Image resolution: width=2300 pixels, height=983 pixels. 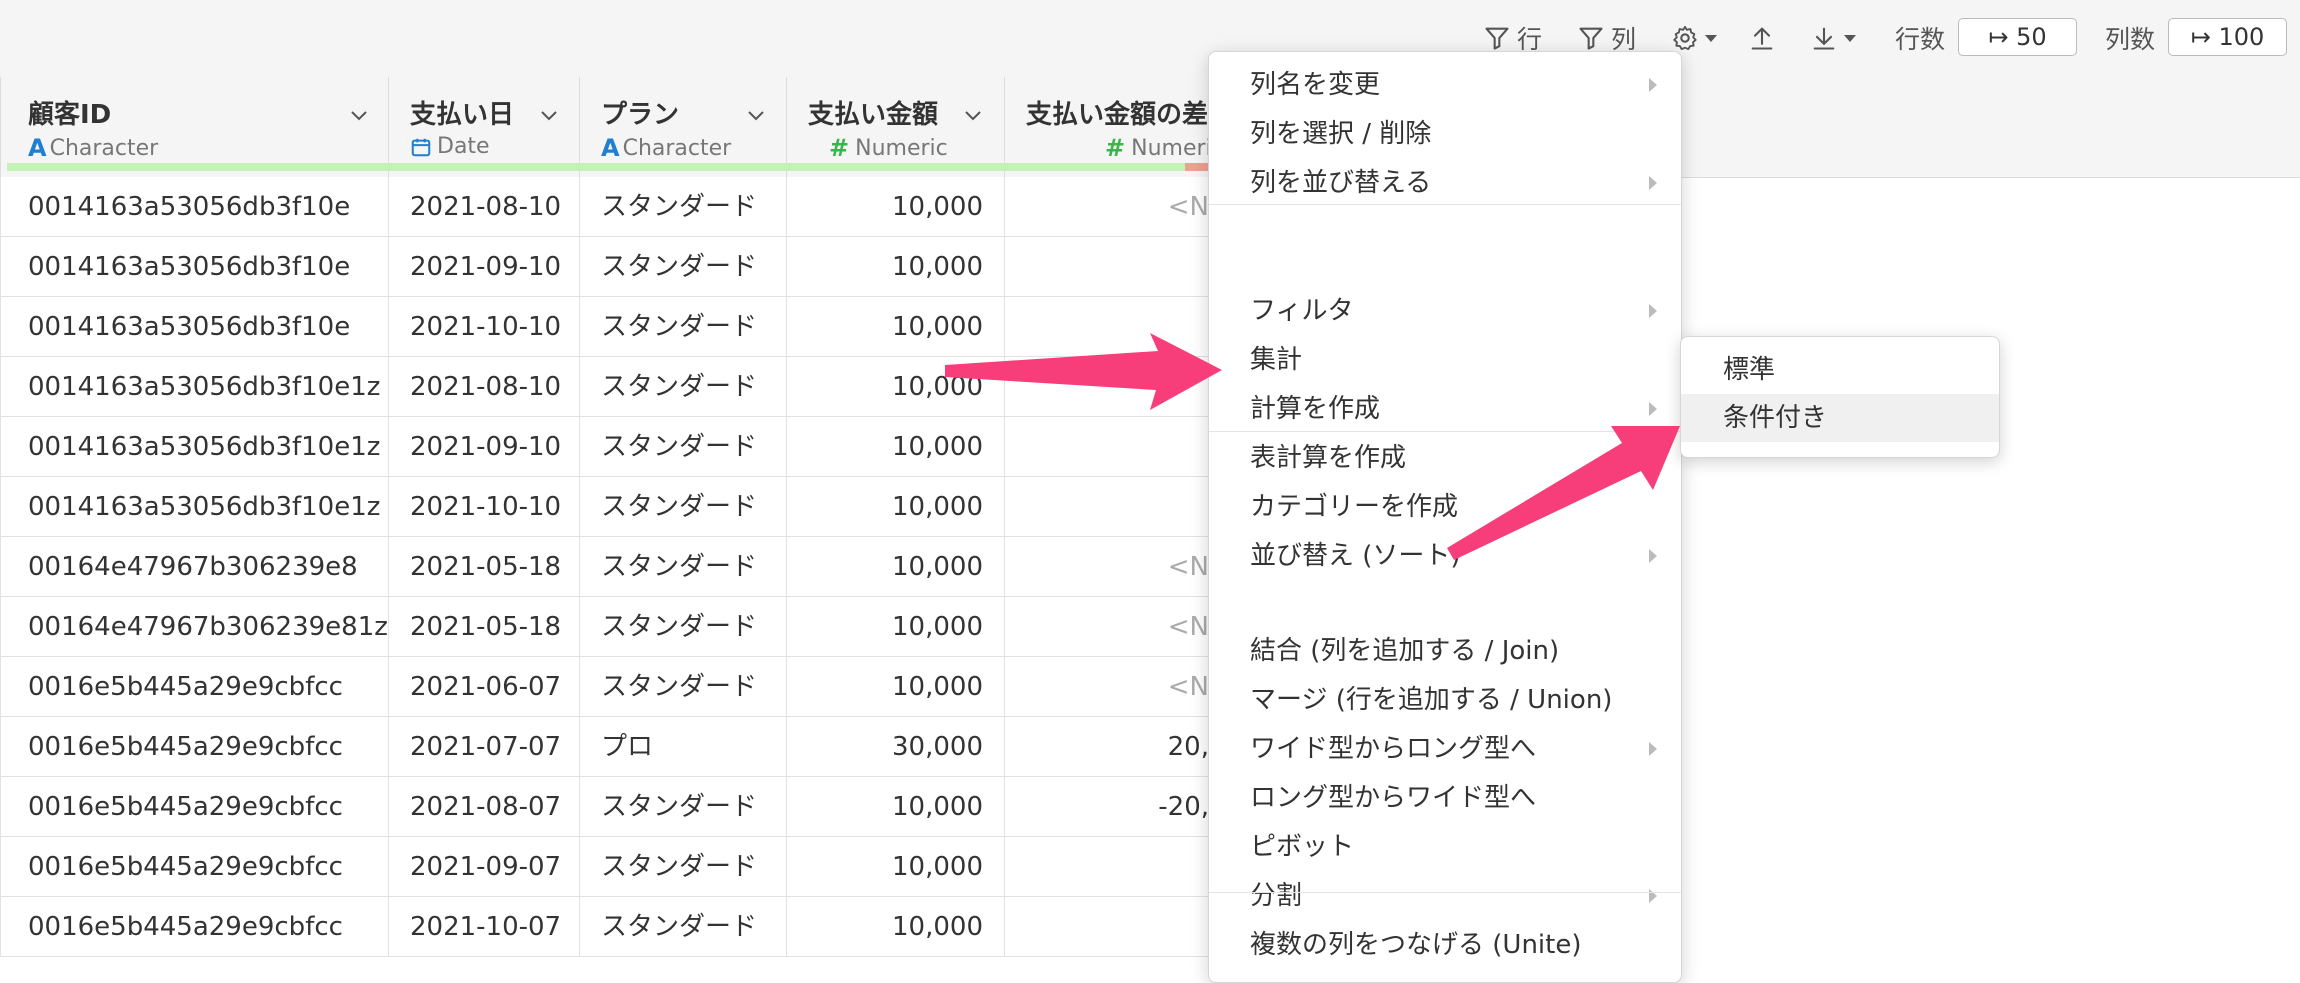 What do you see at coordinates (1834, 38) in the screenshot?
I see `download-button` at bounding box center [1834, 38].